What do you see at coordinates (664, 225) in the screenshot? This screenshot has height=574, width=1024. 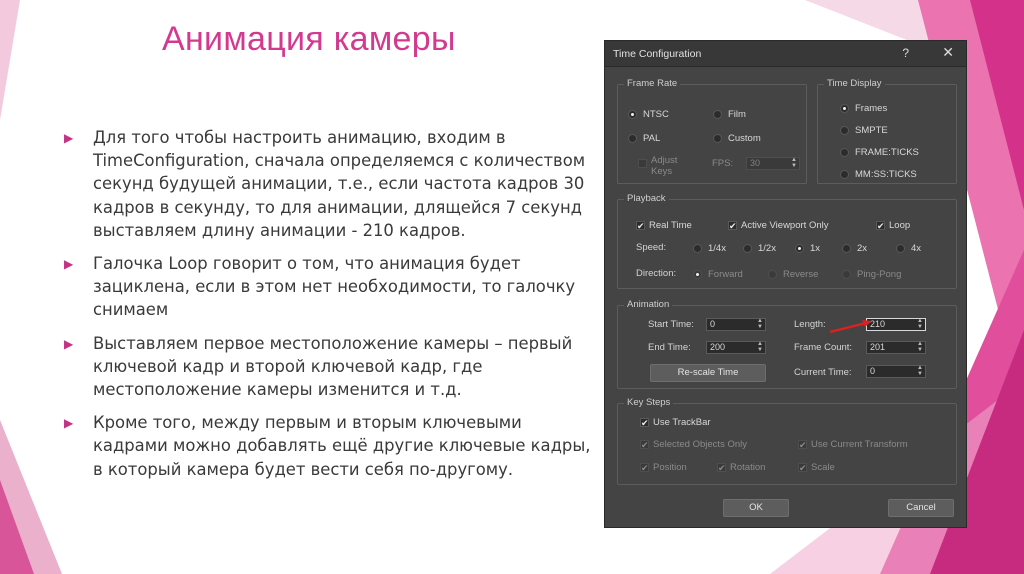 I see `real-time-checkbox: ✔ Real Time` at bounding box center [664, 225].